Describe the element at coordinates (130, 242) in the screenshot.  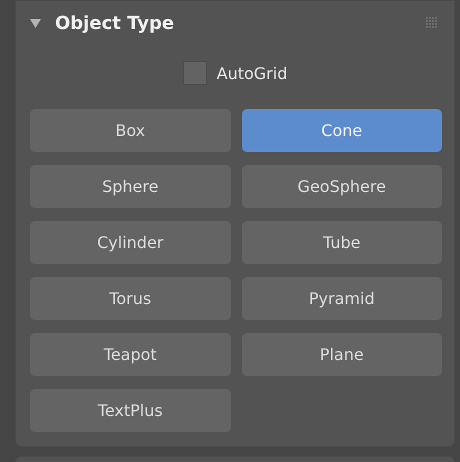
I see `object-type-button: Cylinder` at that location.